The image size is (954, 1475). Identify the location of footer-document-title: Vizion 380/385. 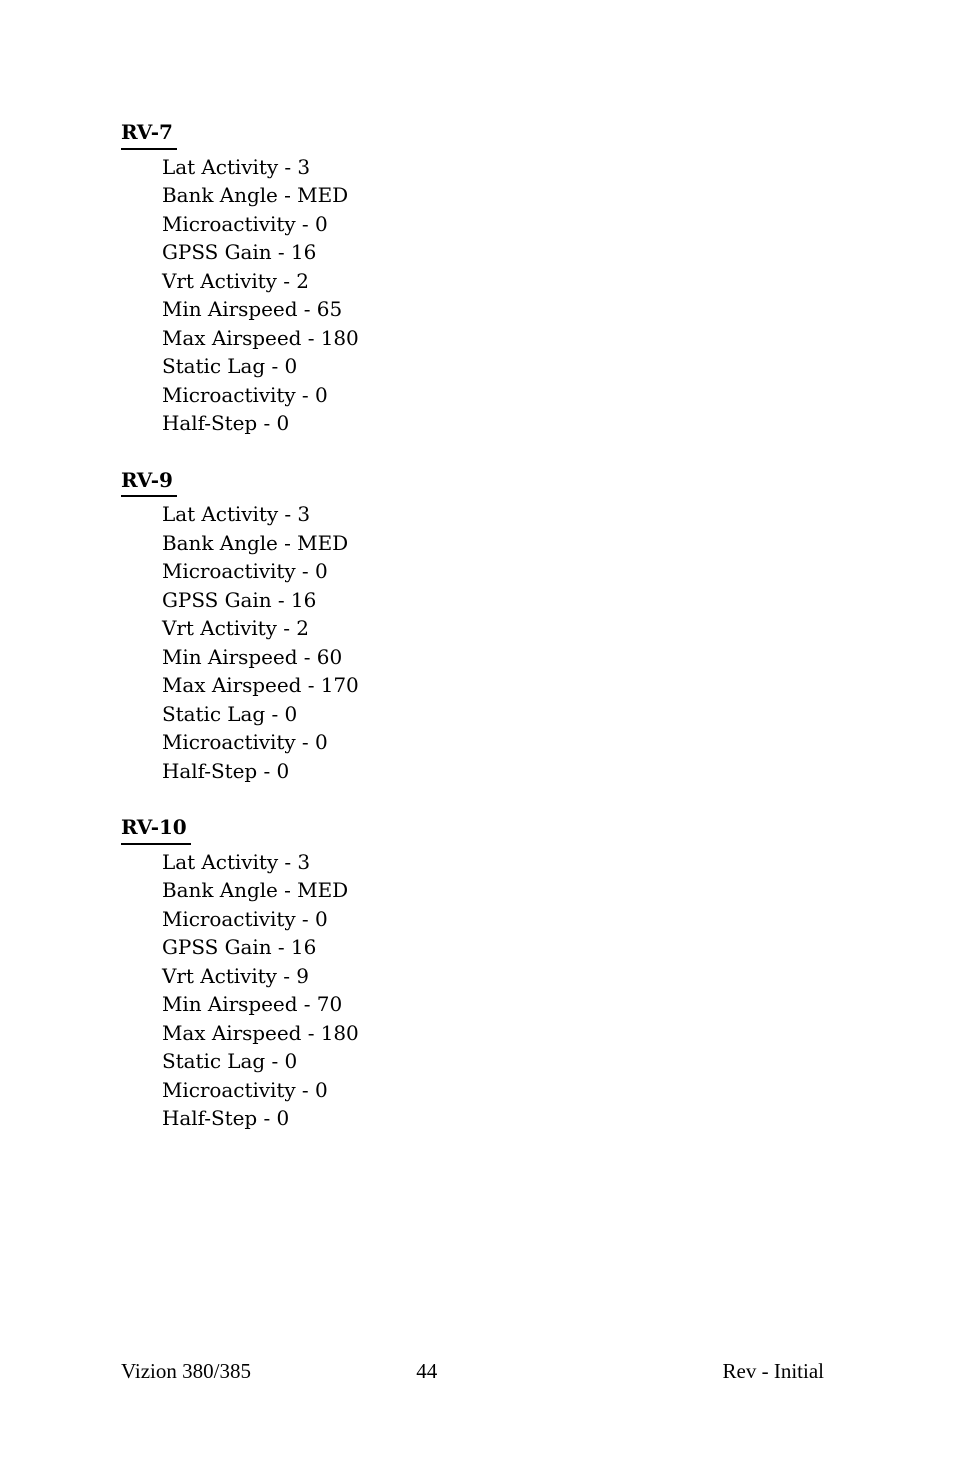
(186, 1371).